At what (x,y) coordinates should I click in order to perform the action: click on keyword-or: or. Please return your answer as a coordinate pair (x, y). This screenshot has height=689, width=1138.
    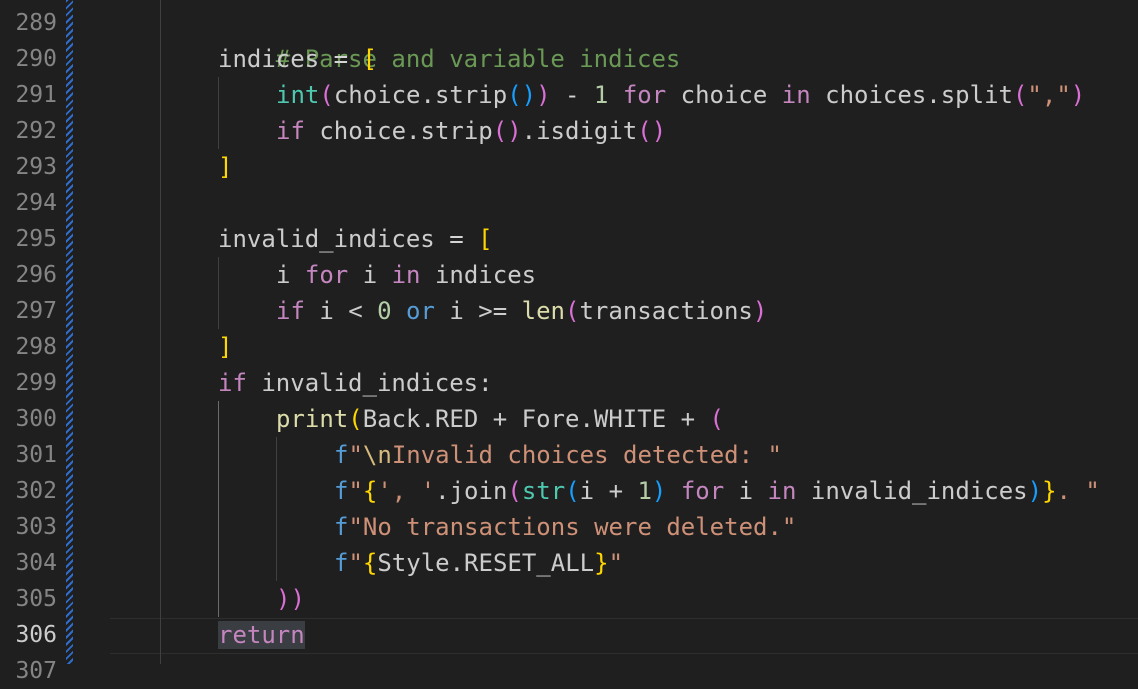
    Looking at the image, I should click on (420, 311).